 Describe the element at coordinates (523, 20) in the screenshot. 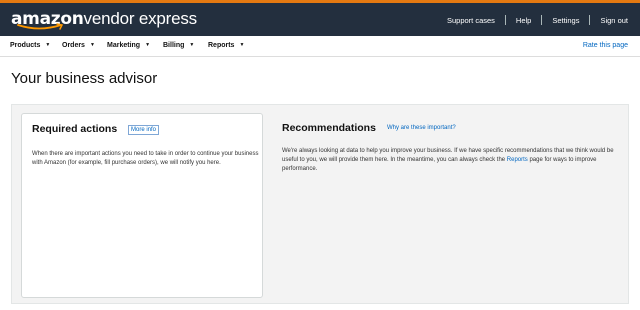

I see `help-link: Help` at that location.